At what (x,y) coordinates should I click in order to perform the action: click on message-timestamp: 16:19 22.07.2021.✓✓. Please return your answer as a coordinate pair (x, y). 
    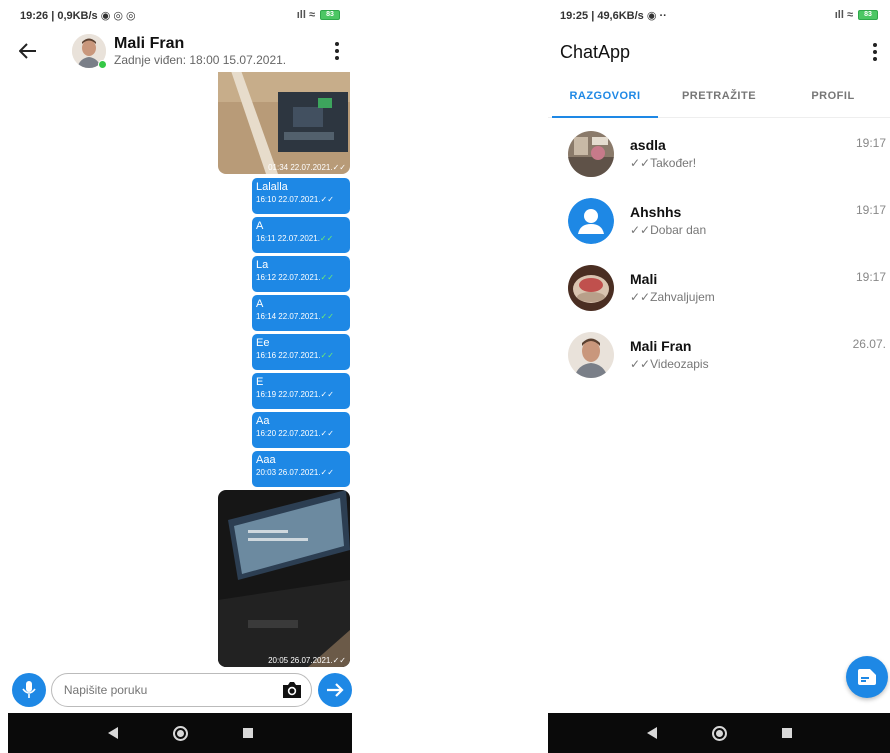
    Looking at the image, I should click on (295, 394).